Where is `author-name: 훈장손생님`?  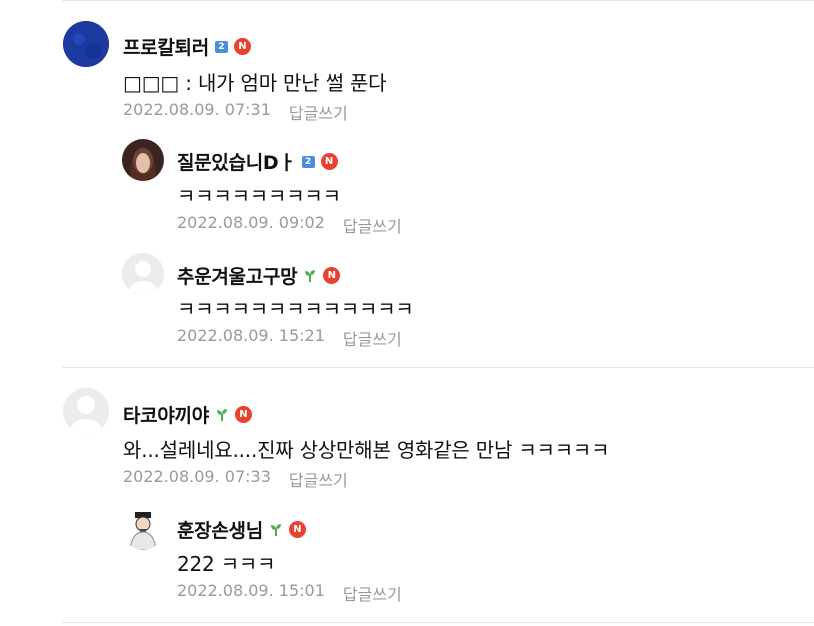
author-name: 훈장손생님 is located at coordinates (220, 529).